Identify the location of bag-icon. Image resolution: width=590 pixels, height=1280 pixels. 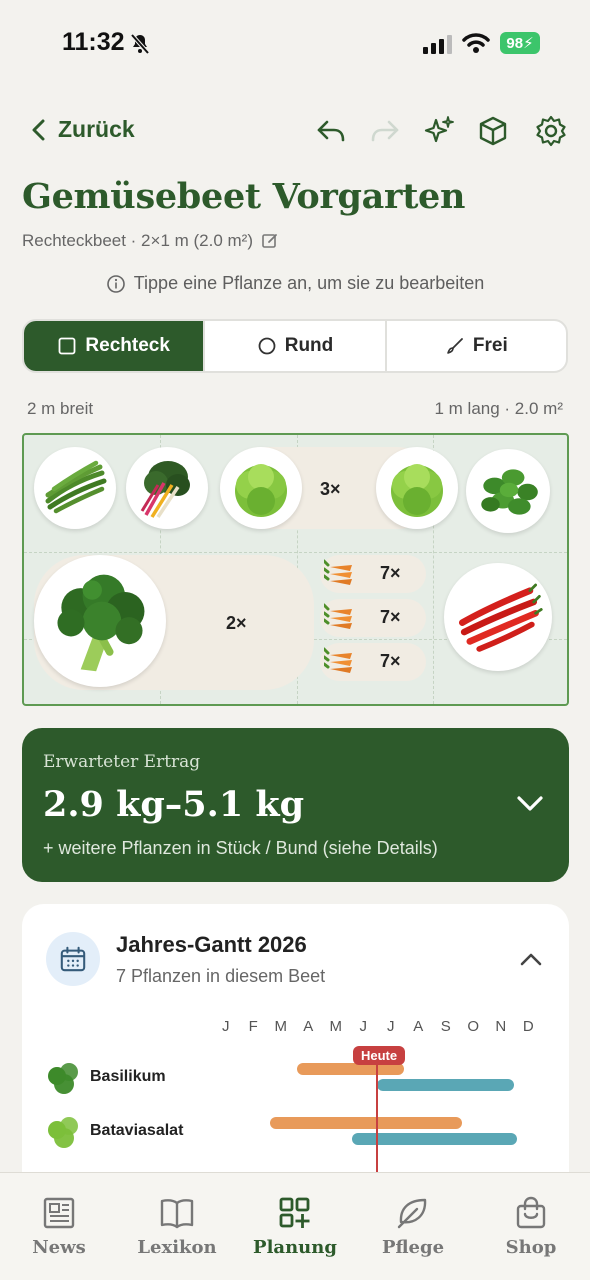
(531, 1212).